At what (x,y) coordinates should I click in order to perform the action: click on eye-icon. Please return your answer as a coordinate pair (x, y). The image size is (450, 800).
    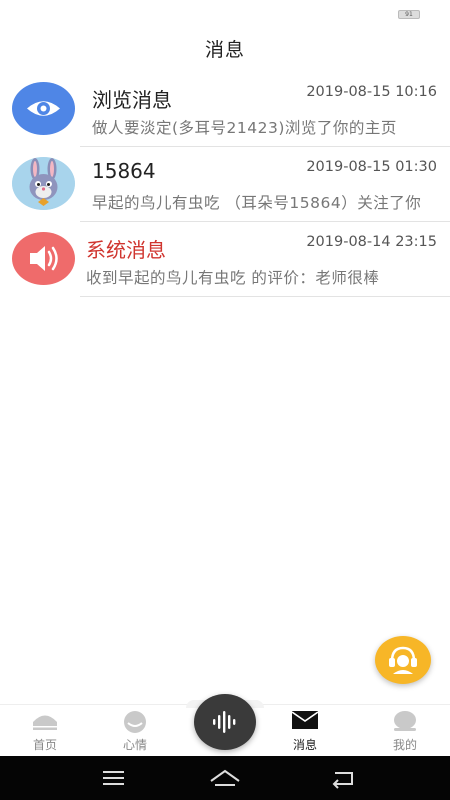
    Looking at the image, I should click on (43, 108).